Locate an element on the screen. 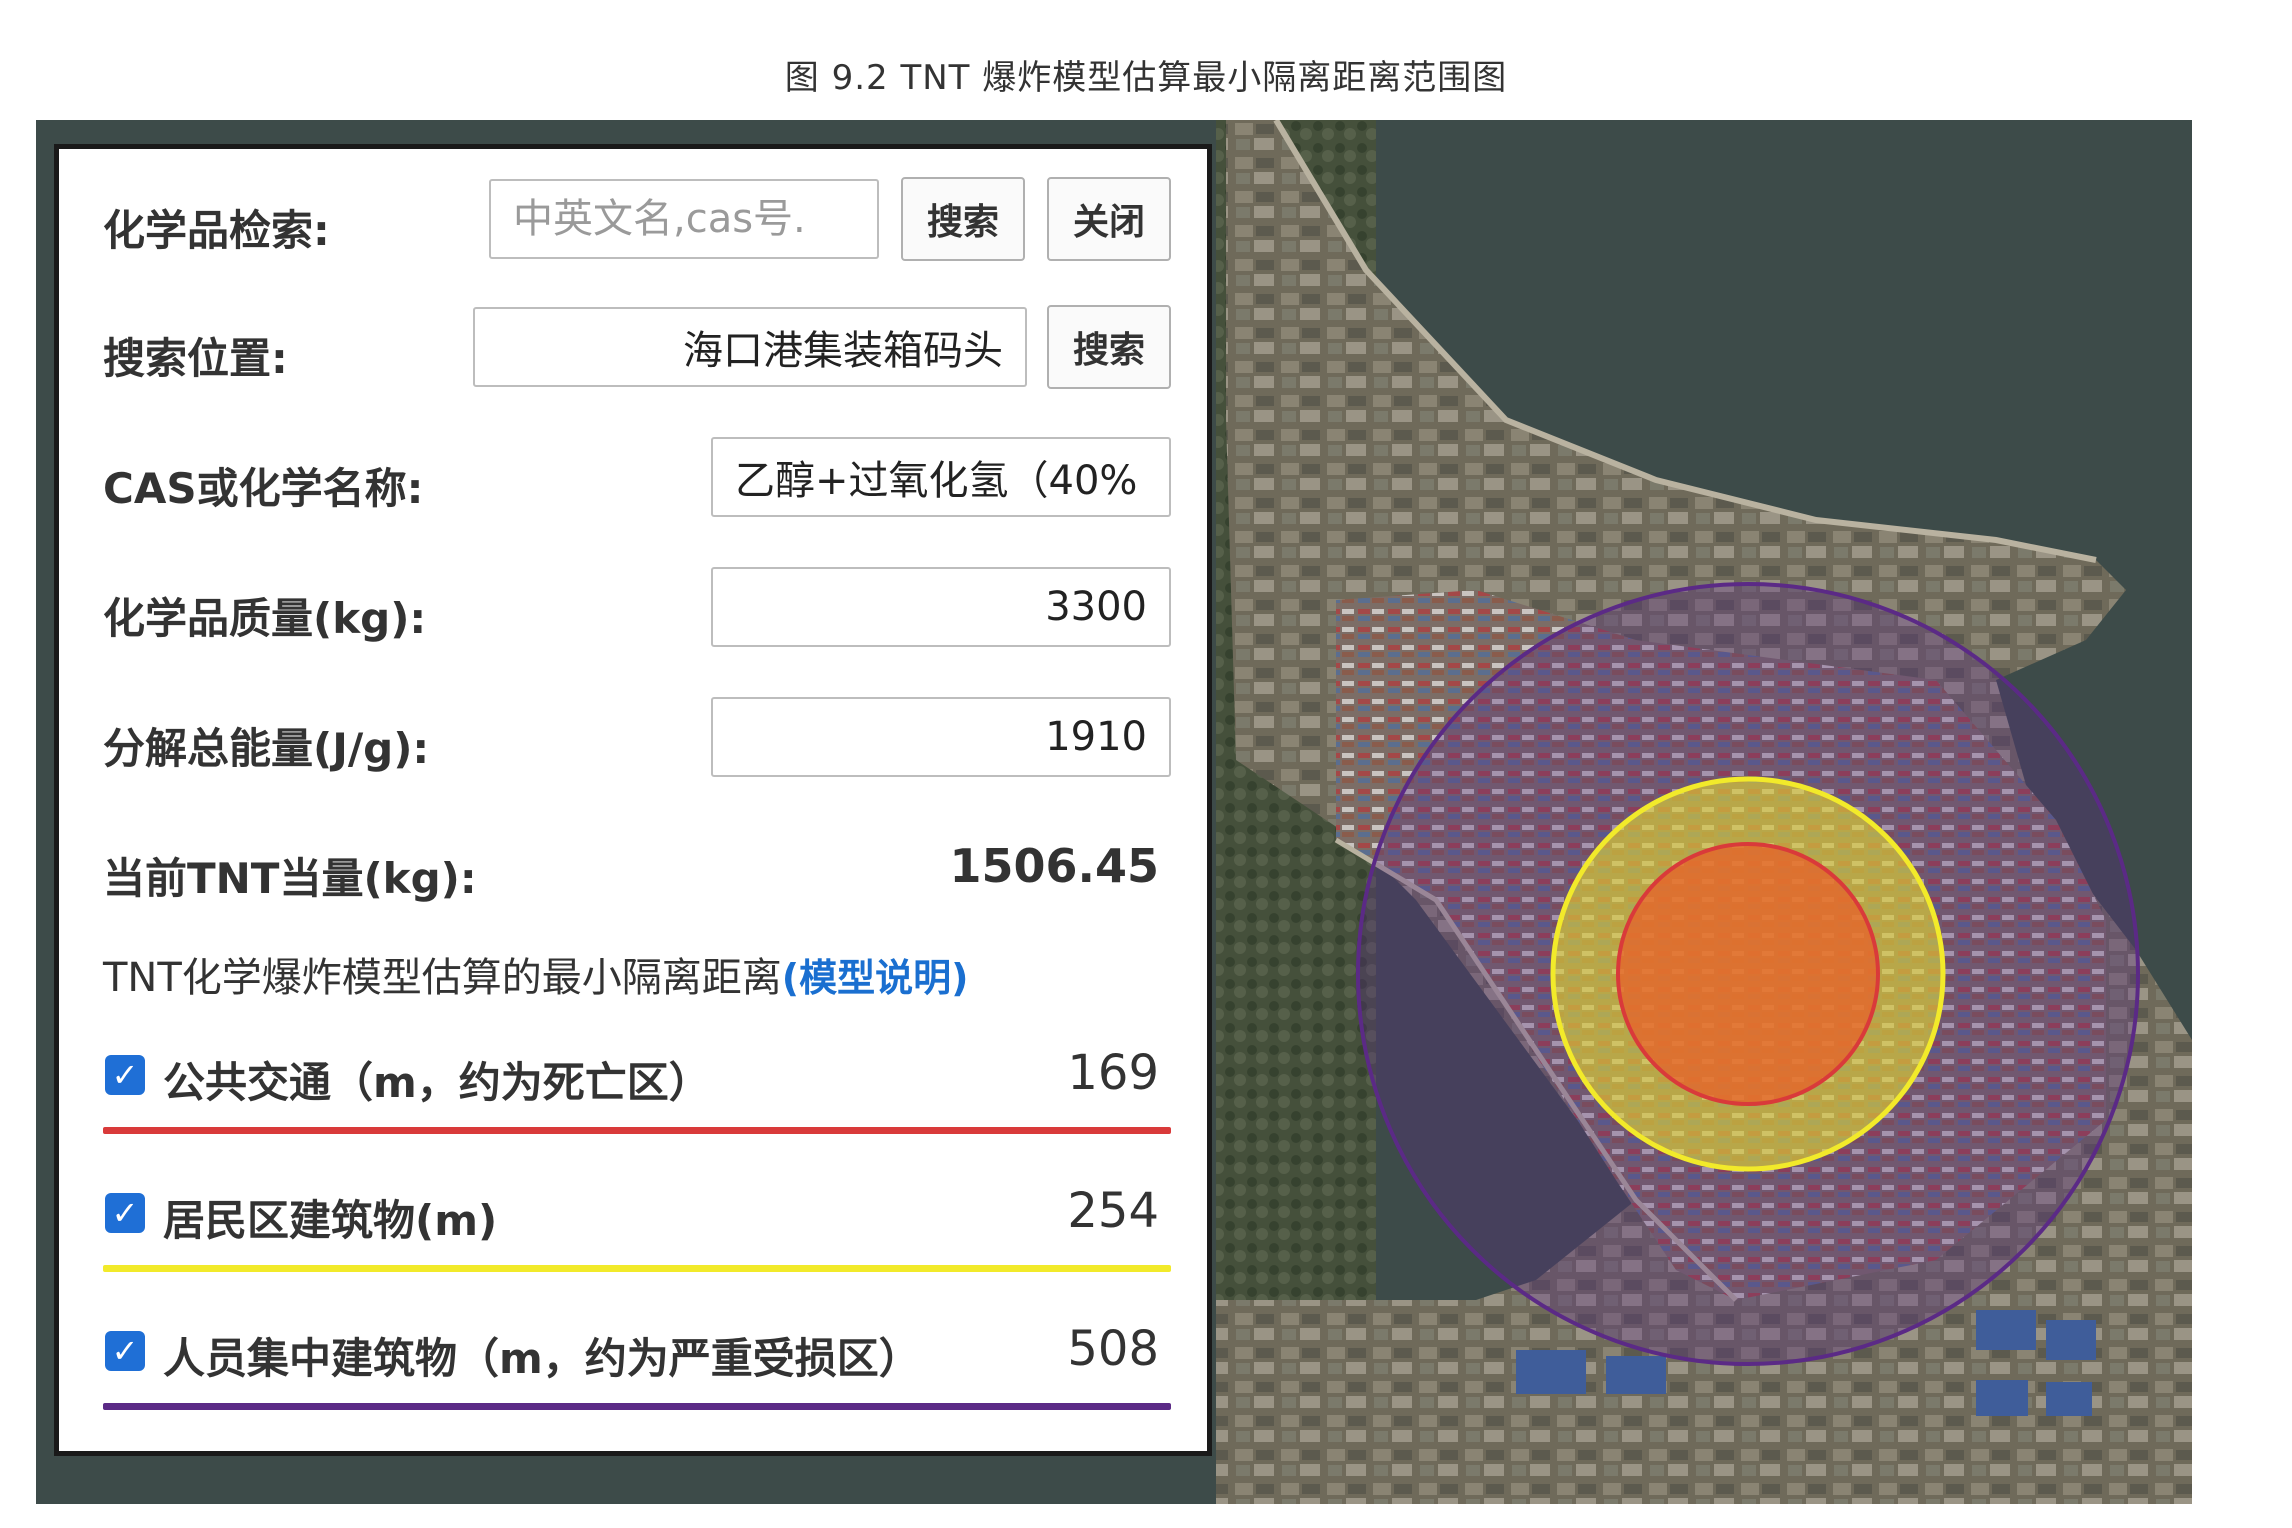  cas-name-value: 乙醇+过氧化氢（40% is located at coordinates (936, 481).